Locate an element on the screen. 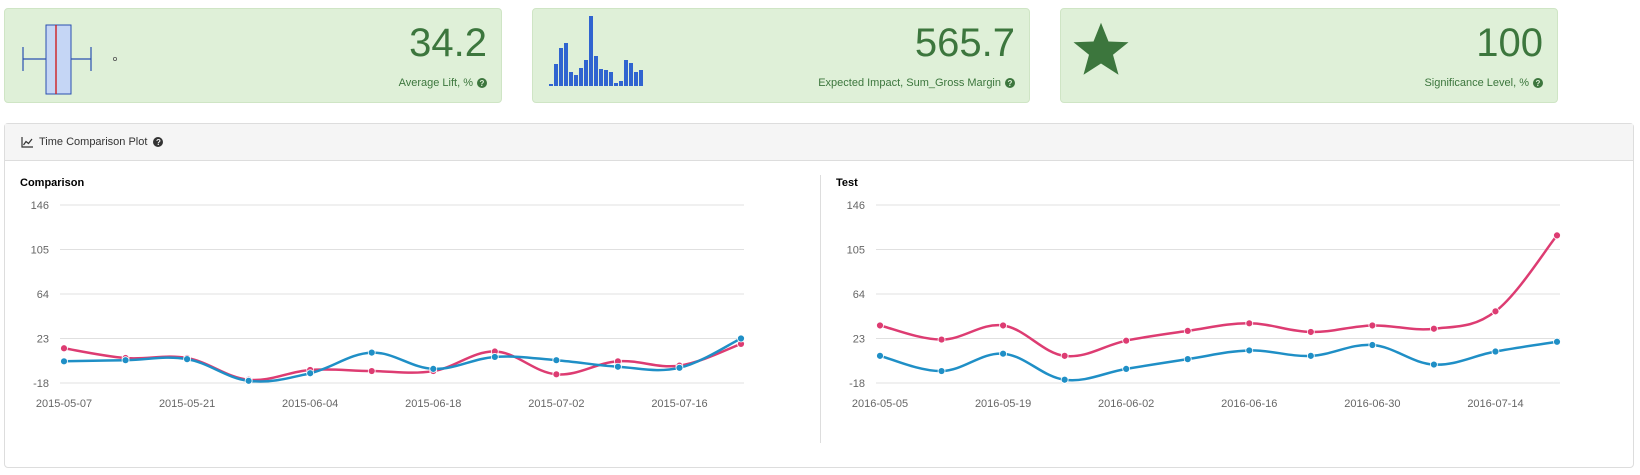  chart-title-test: Test is located at coordinates (847, 183).